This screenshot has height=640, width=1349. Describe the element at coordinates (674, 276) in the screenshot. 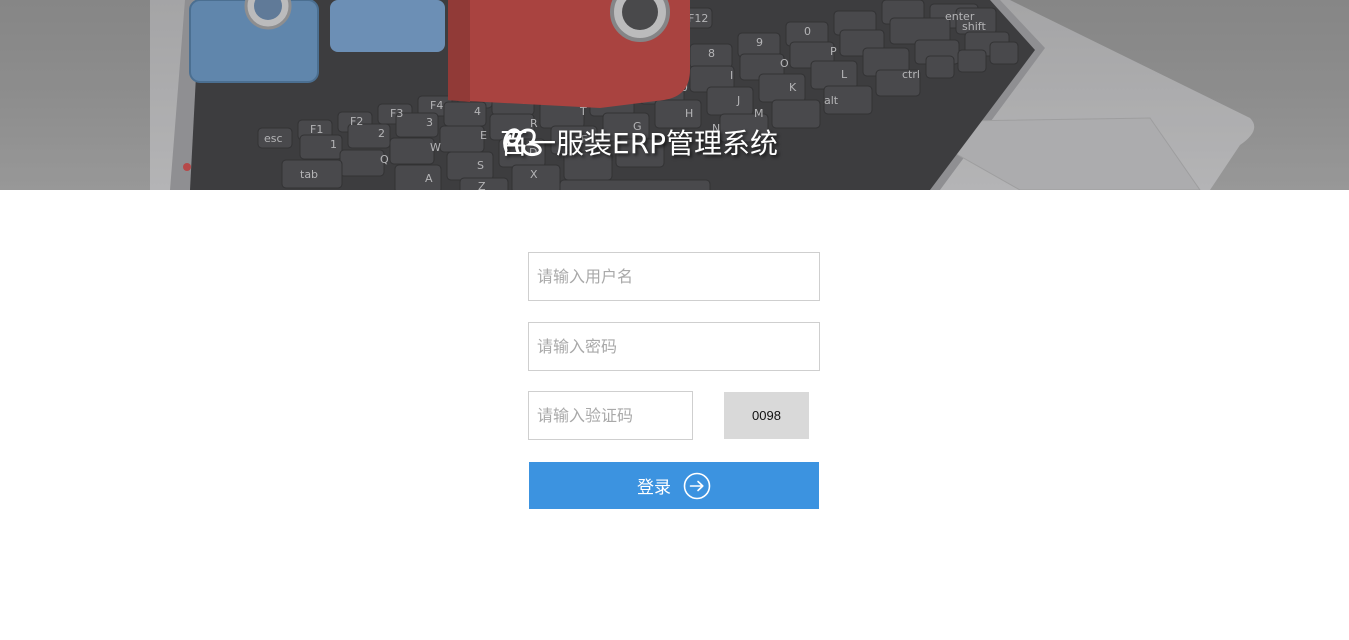

I see `username-input` at that location.